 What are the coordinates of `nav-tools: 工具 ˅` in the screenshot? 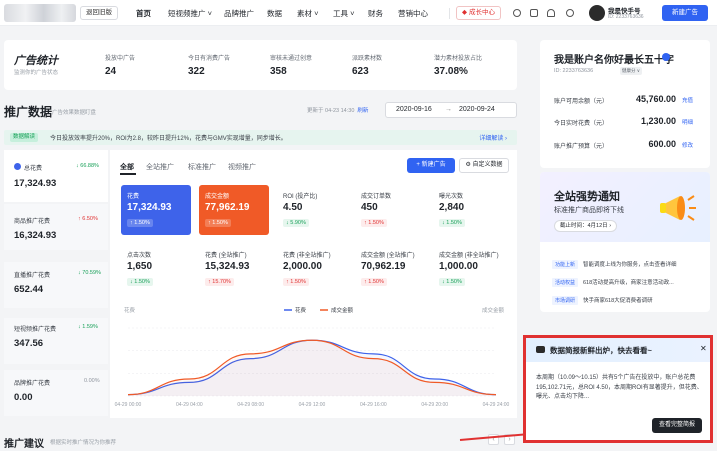 It's located at (343, 13).